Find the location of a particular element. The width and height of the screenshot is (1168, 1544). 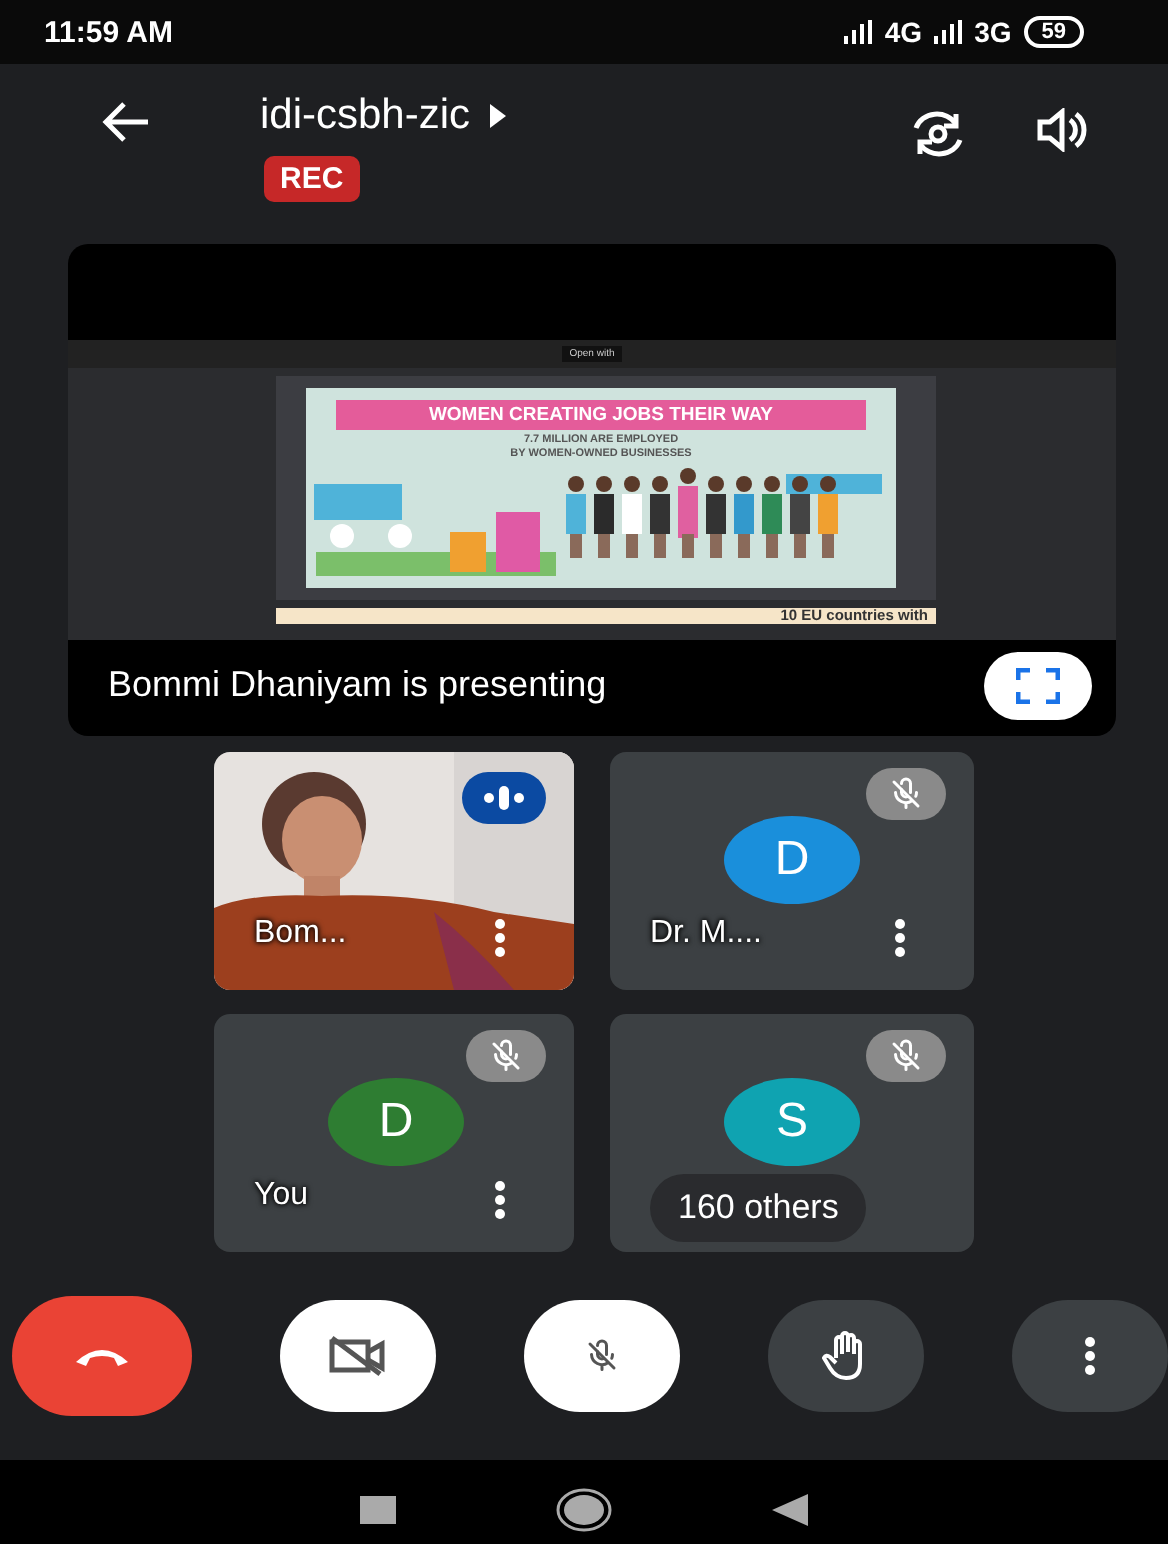

switch-camera-icon is located at coordinates (938, 134).